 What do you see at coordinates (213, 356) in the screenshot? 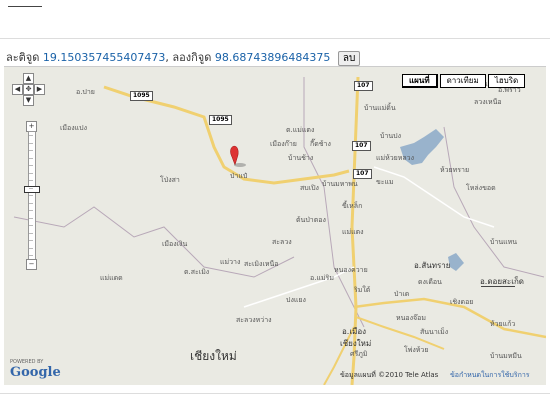
I see `city-label: เชียงใหม่` at bounding box center [213, 356].